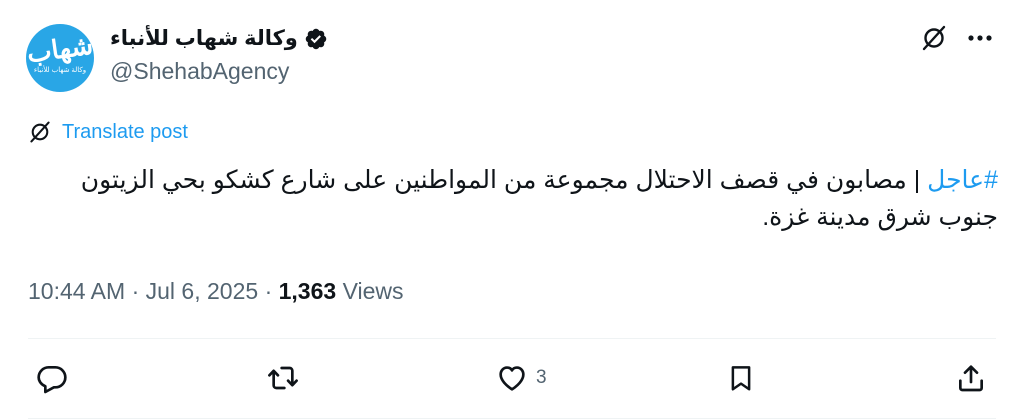 Image resolution: width=1024 pixels, height=420 pixels. I want to click on bookmark-icon, so click(741, 378).